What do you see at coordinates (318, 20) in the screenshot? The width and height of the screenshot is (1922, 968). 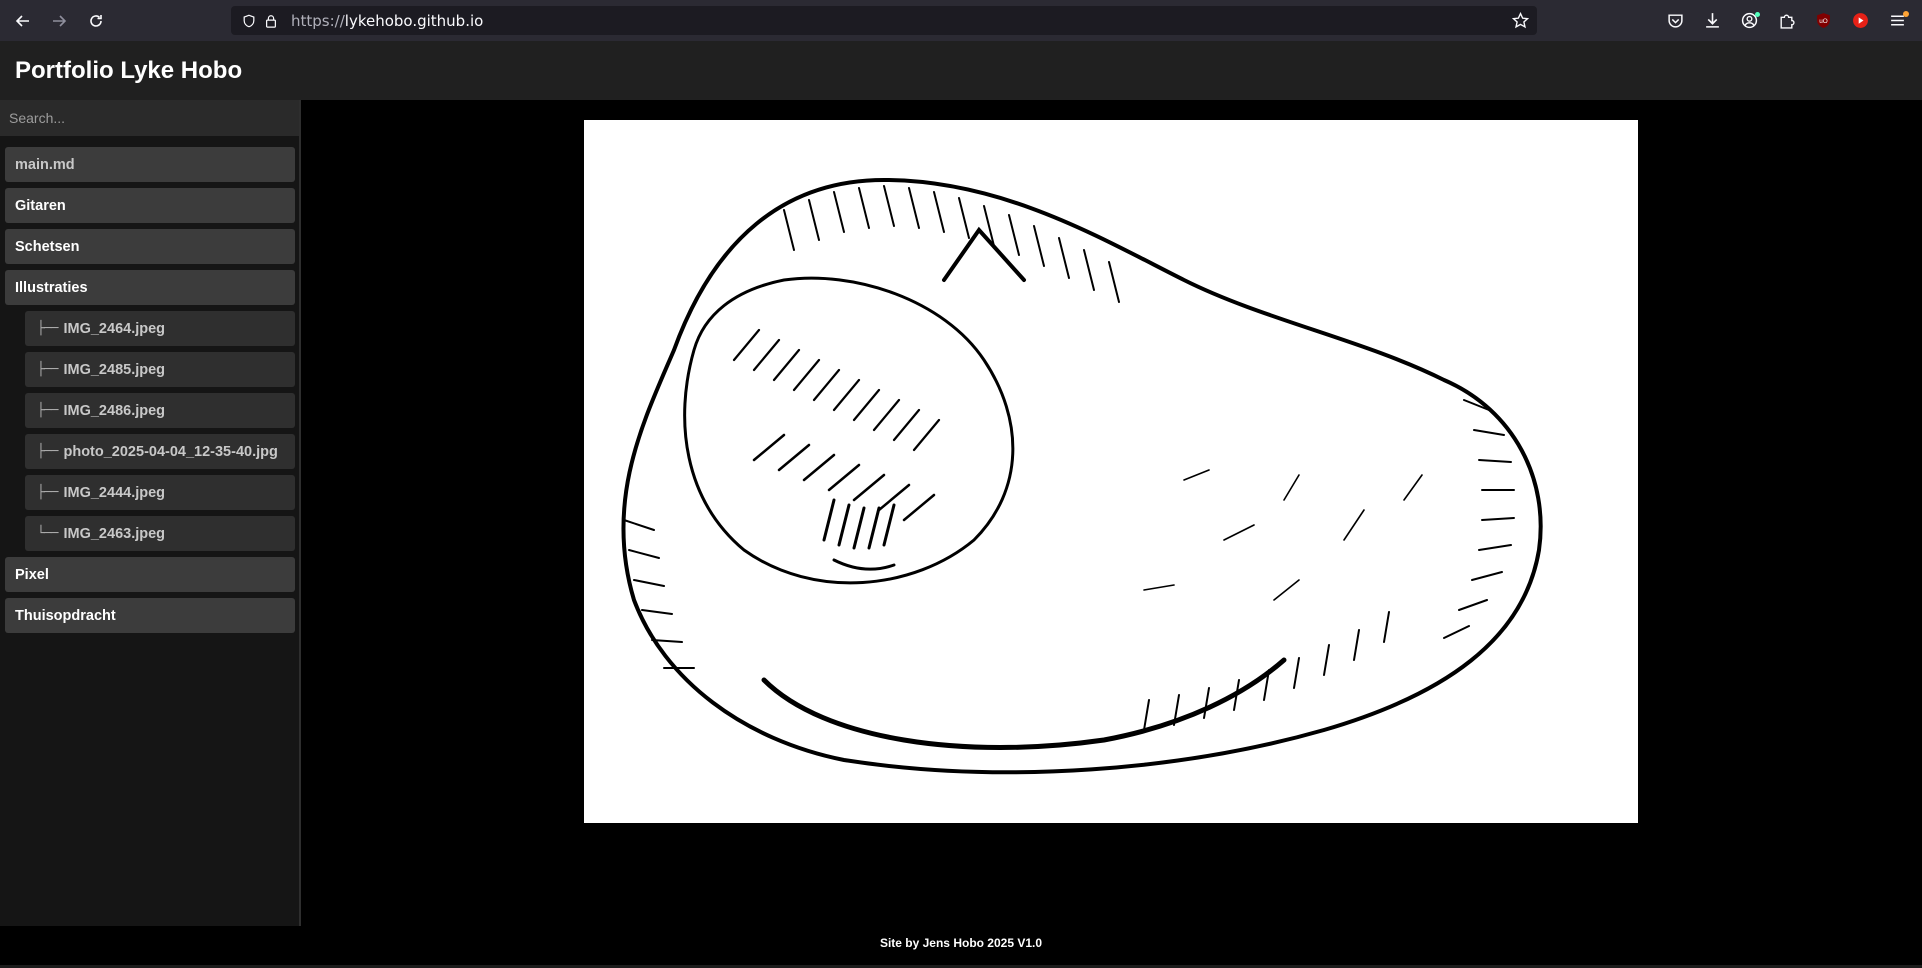 I see `url-scheme: https://` at bounding box center [318, 20].